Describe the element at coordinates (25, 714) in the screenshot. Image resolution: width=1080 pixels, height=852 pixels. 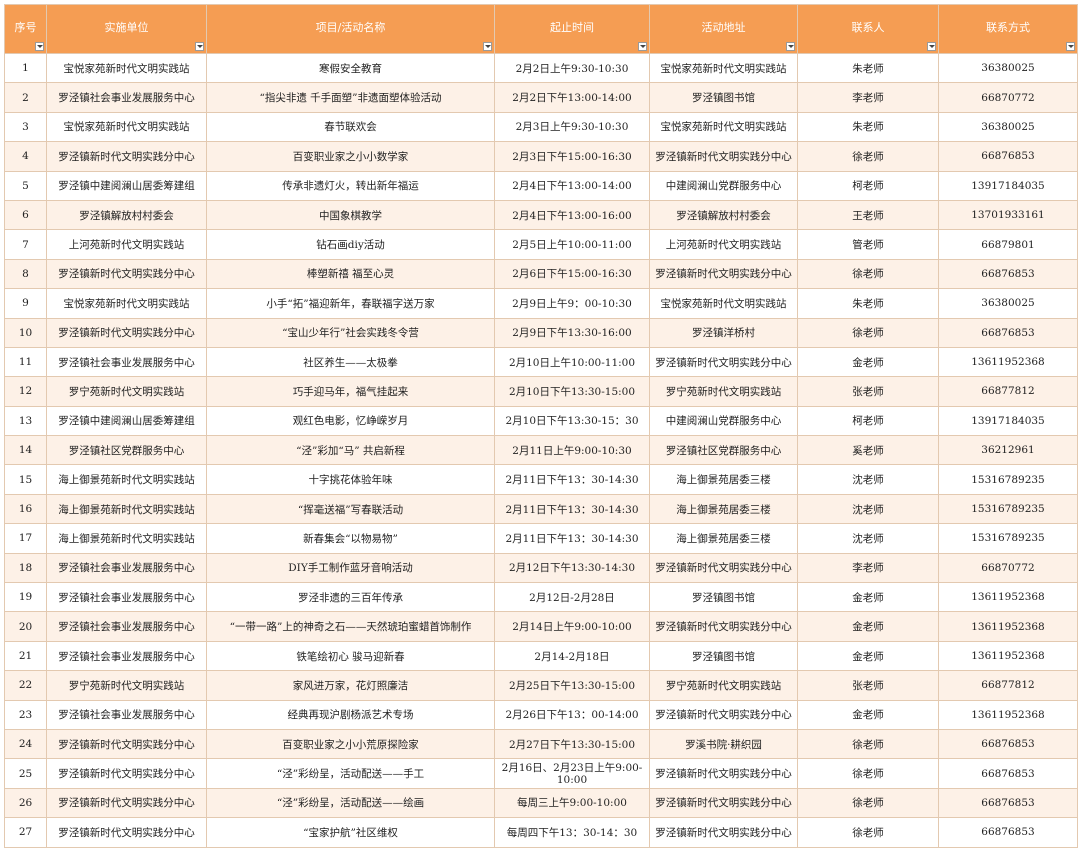
I see `index-cell: 23` at that location.